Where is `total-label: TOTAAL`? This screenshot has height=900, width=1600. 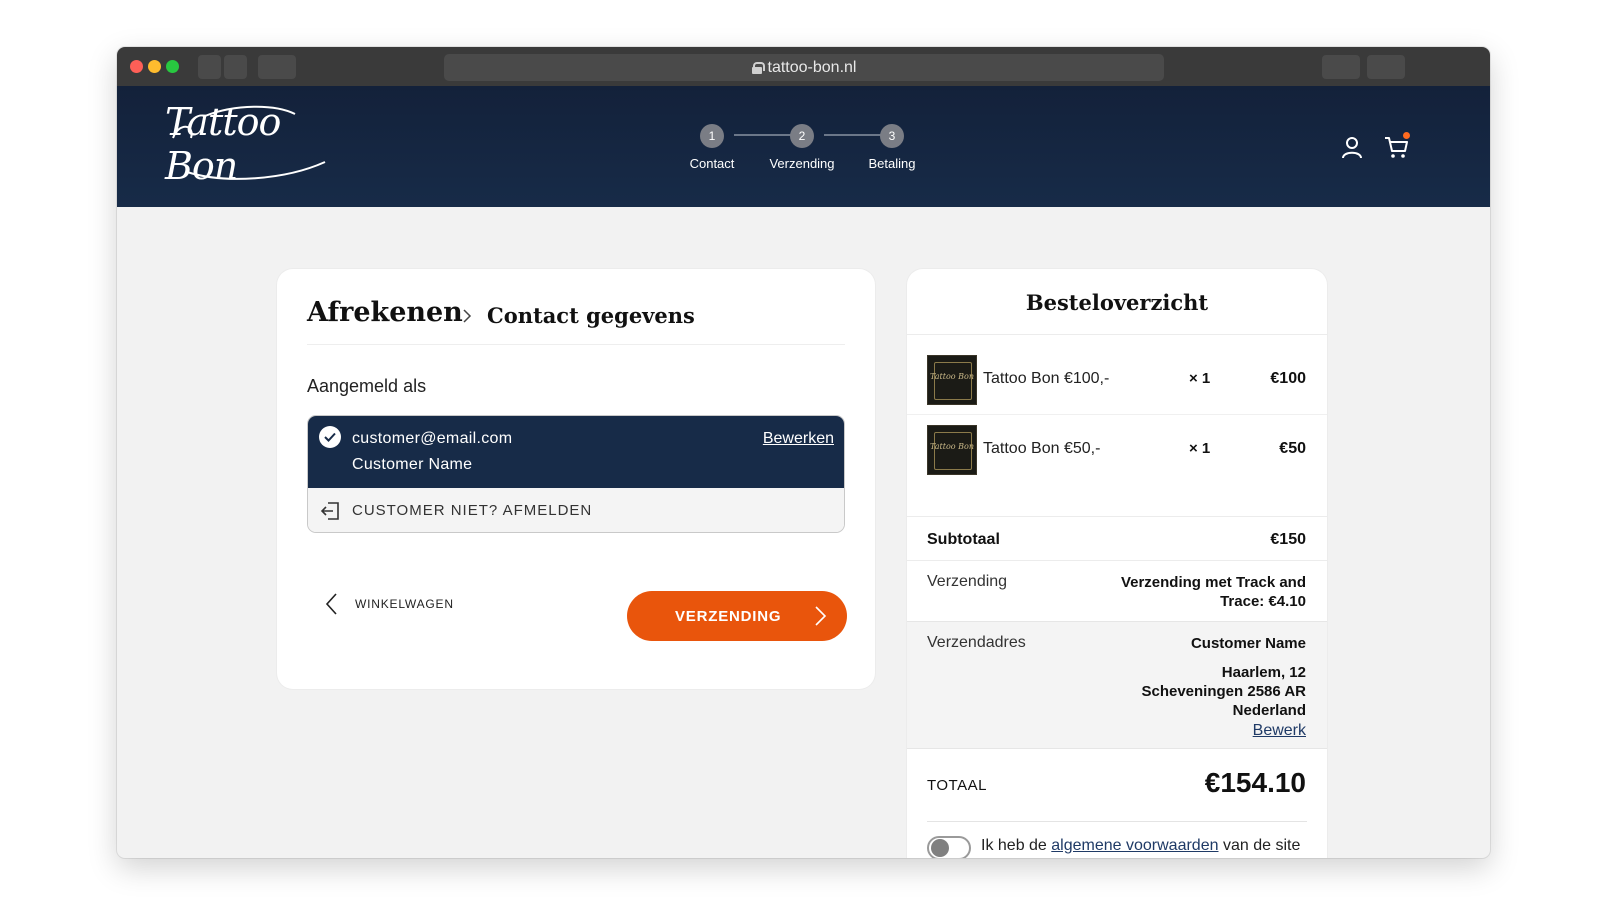 total-label: TOTAAL is located at coordinates (957, 785).